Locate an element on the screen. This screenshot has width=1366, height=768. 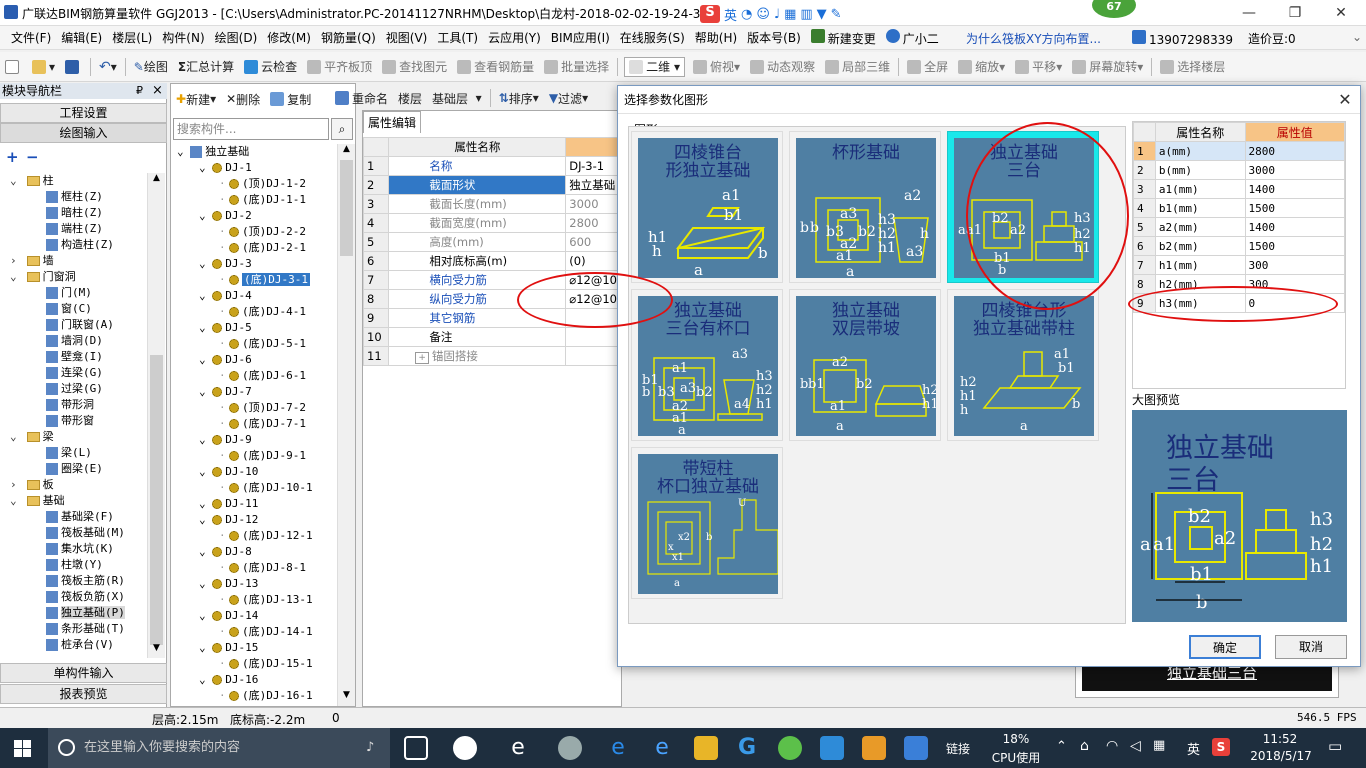
nav-draw-input: 绘图输入 is located at coordinates (83, 133).